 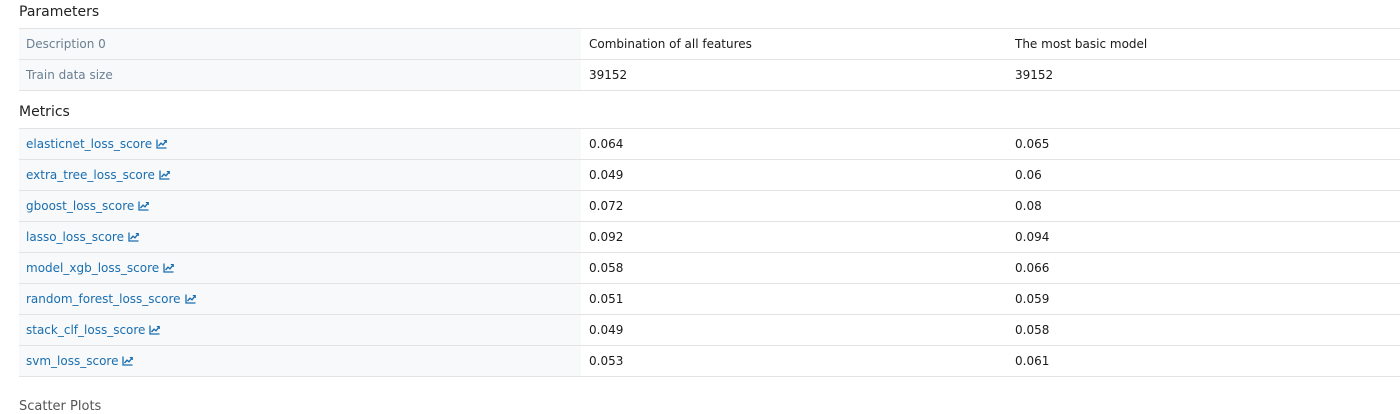 What do you see at coordinates (606, 144) in the screenshot?
I see `metric-value-run1: 0.064` at bounding box center [606, 144].